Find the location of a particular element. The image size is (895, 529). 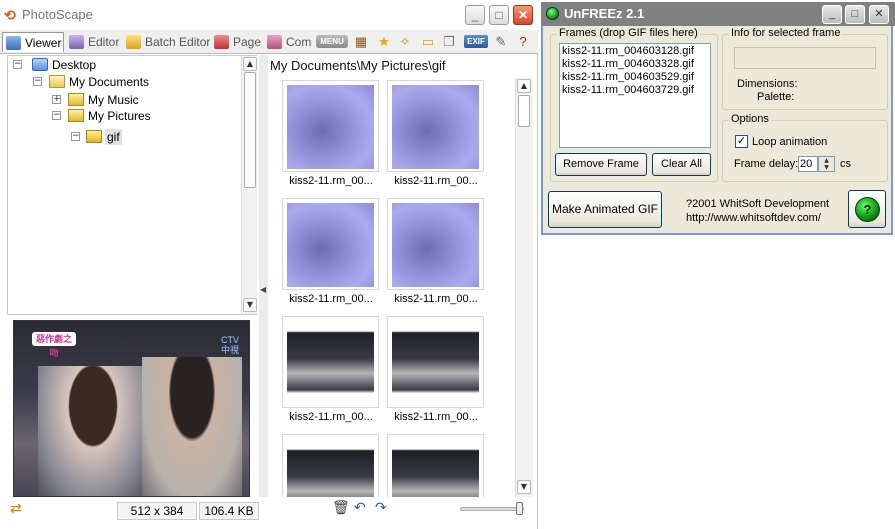

viewer-icon is located at coordinates (13, 43).